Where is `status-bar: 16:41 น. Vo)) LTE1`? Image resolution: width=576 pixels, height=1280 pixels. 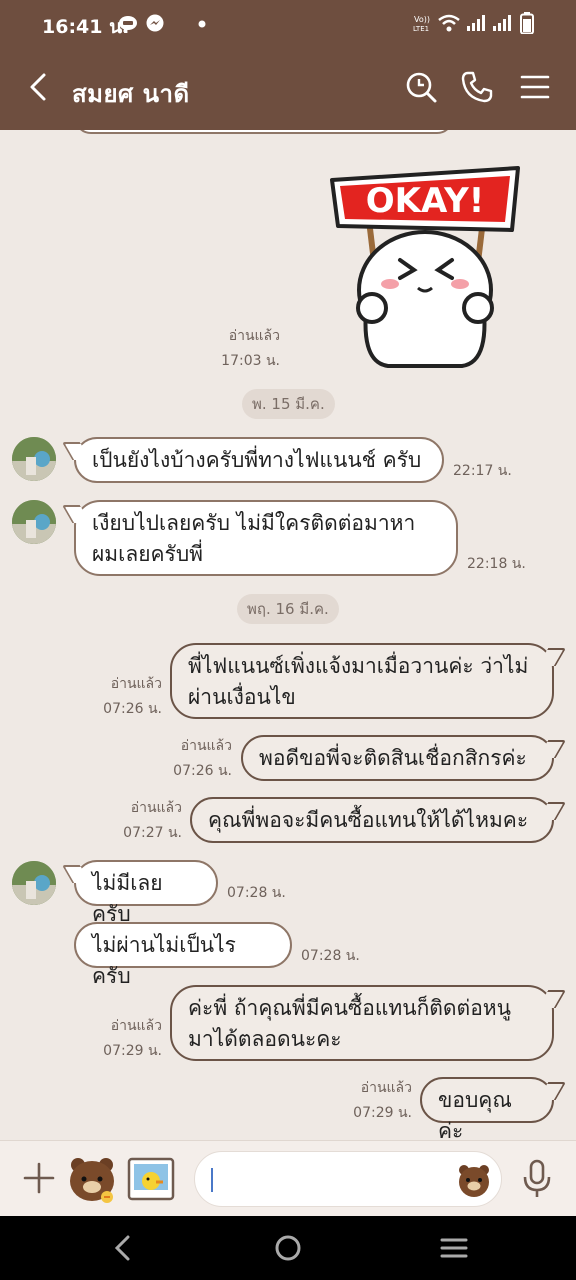
status-bar: 16:41 น. Vo)) LTE1 is located at coordinates (288, 24).